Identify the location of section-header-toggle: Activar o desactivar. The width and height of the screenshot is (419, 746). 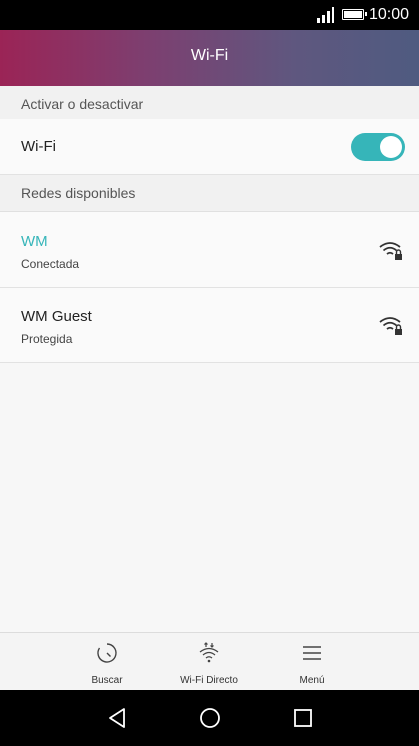
(209, 104).